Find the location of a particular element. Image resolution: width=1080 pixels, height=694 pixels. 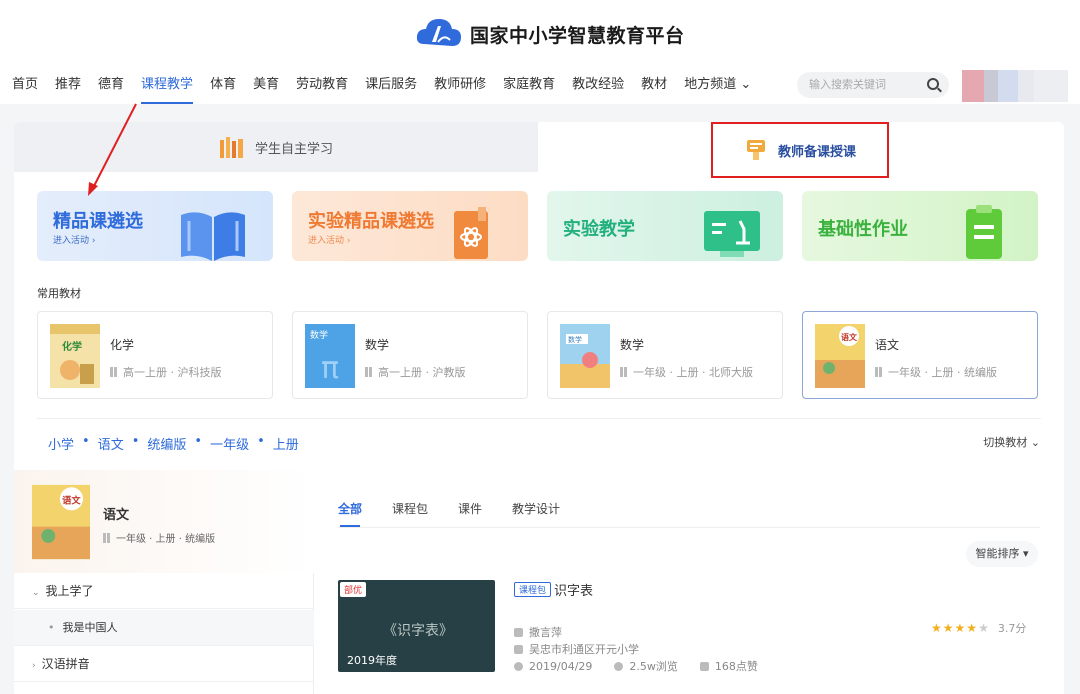

feature-card-experiment-quality: 实验精品课遴选 进入活动 › is located at coordinates (410, 226).